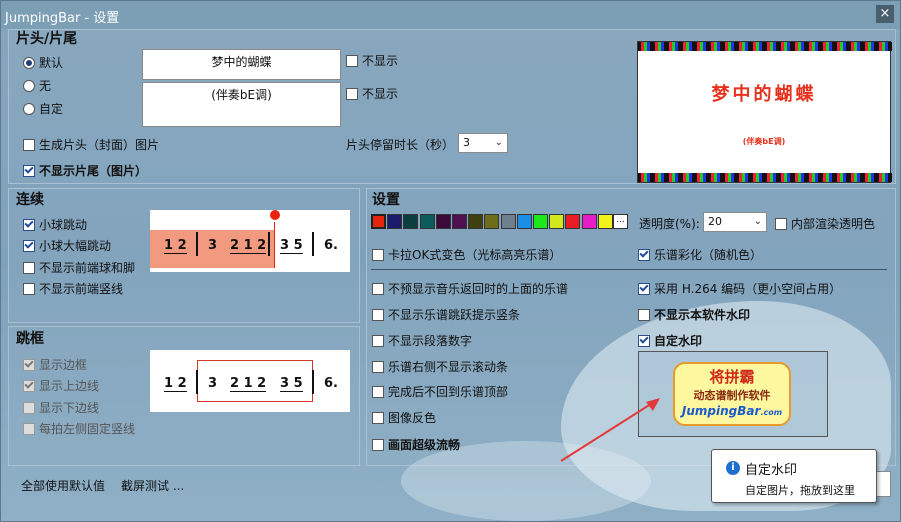 The image size is (901, 522). I want to click on tooltip-body: 自定图片，拖放到这里, so click(800, 490).